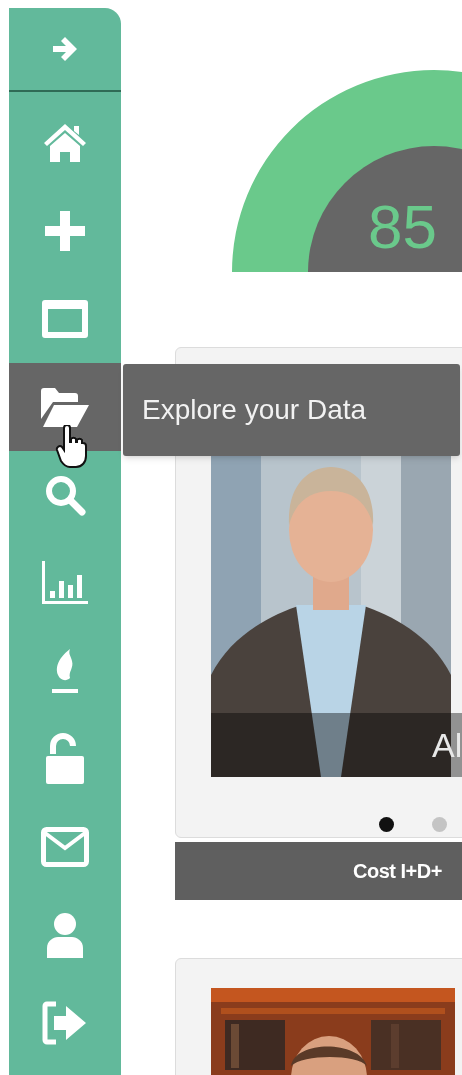  What do you see at coordinates (65, 143) in the screenshot?
I see `home-icon` at bounding box center [65, 143].